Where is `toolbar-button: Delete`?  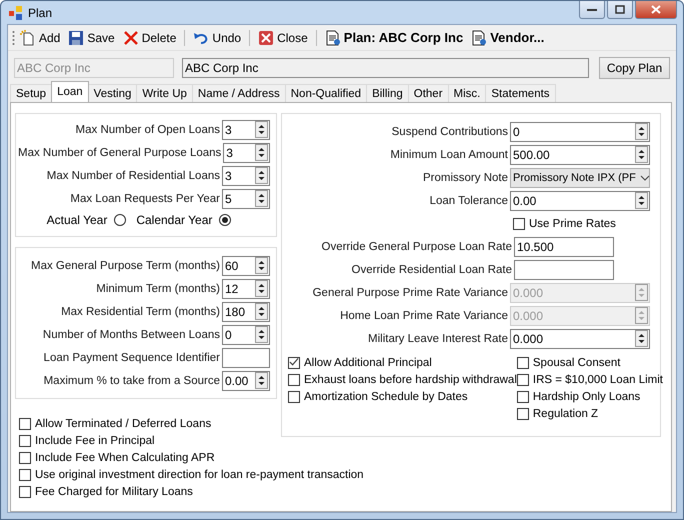 toolbar-button: Delete is located at coordinates (150, 38).